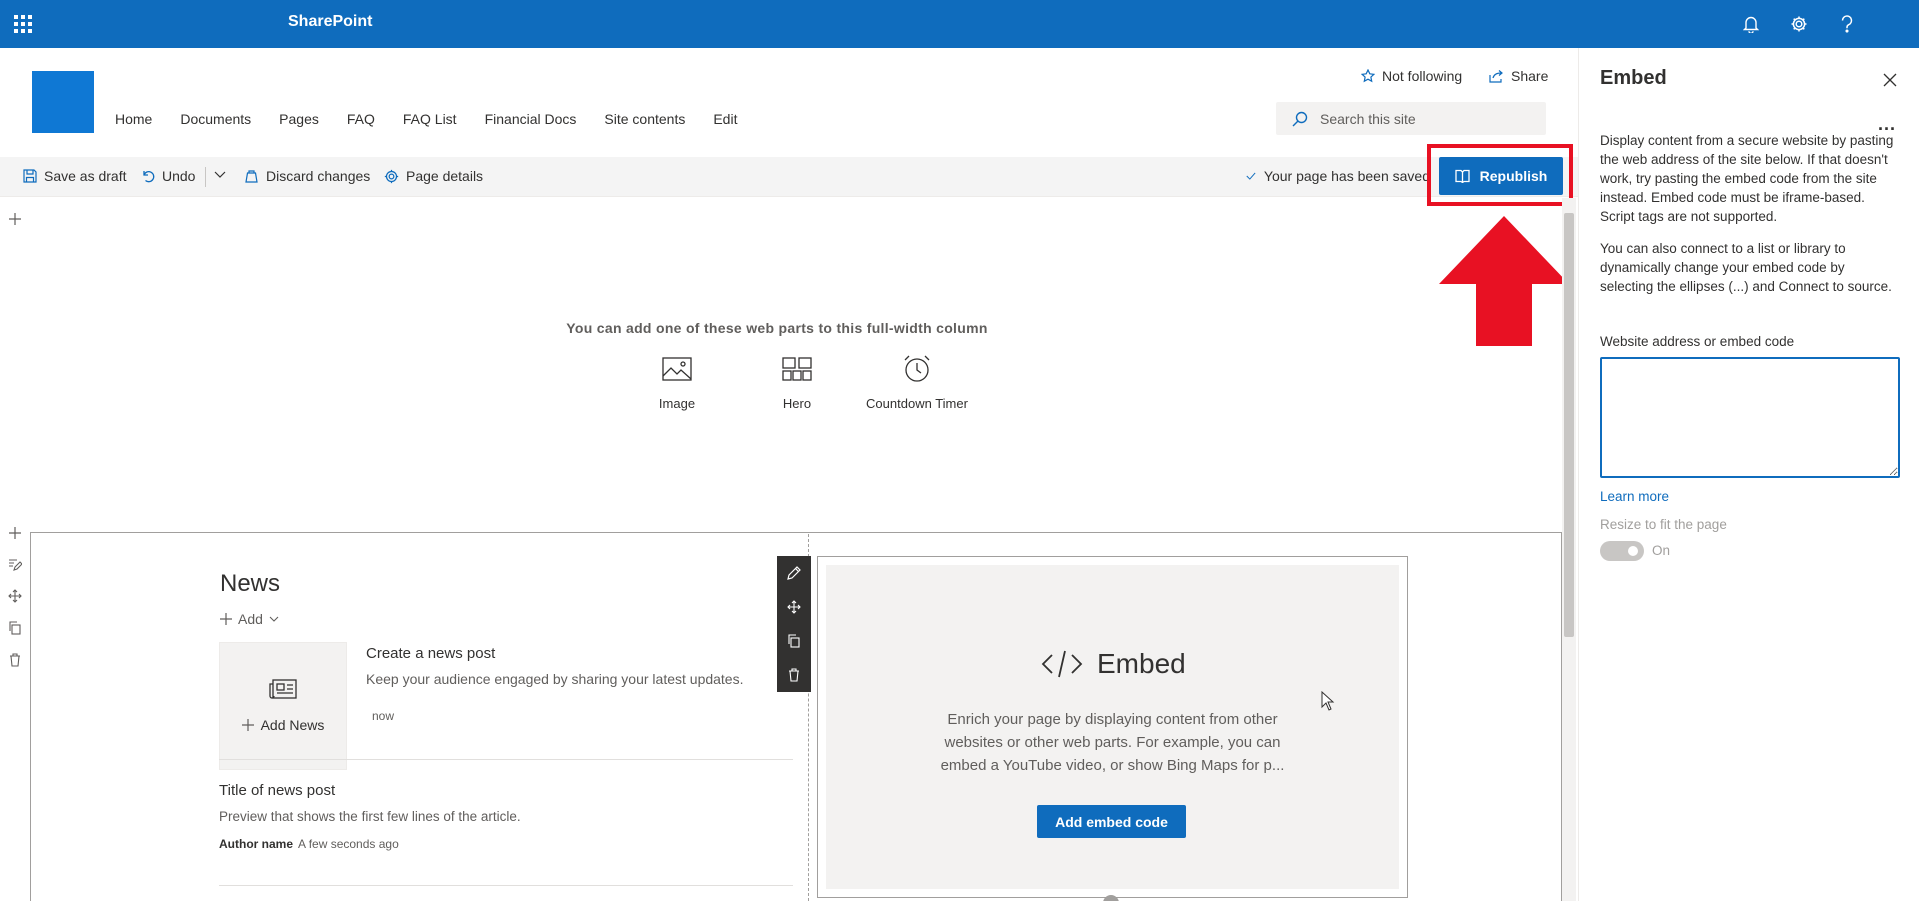  What do you see at coordinates (1346, 176) in the screenshot?
I see `save-status-text: Your page has been saved` at bounding box center [1346, 176].